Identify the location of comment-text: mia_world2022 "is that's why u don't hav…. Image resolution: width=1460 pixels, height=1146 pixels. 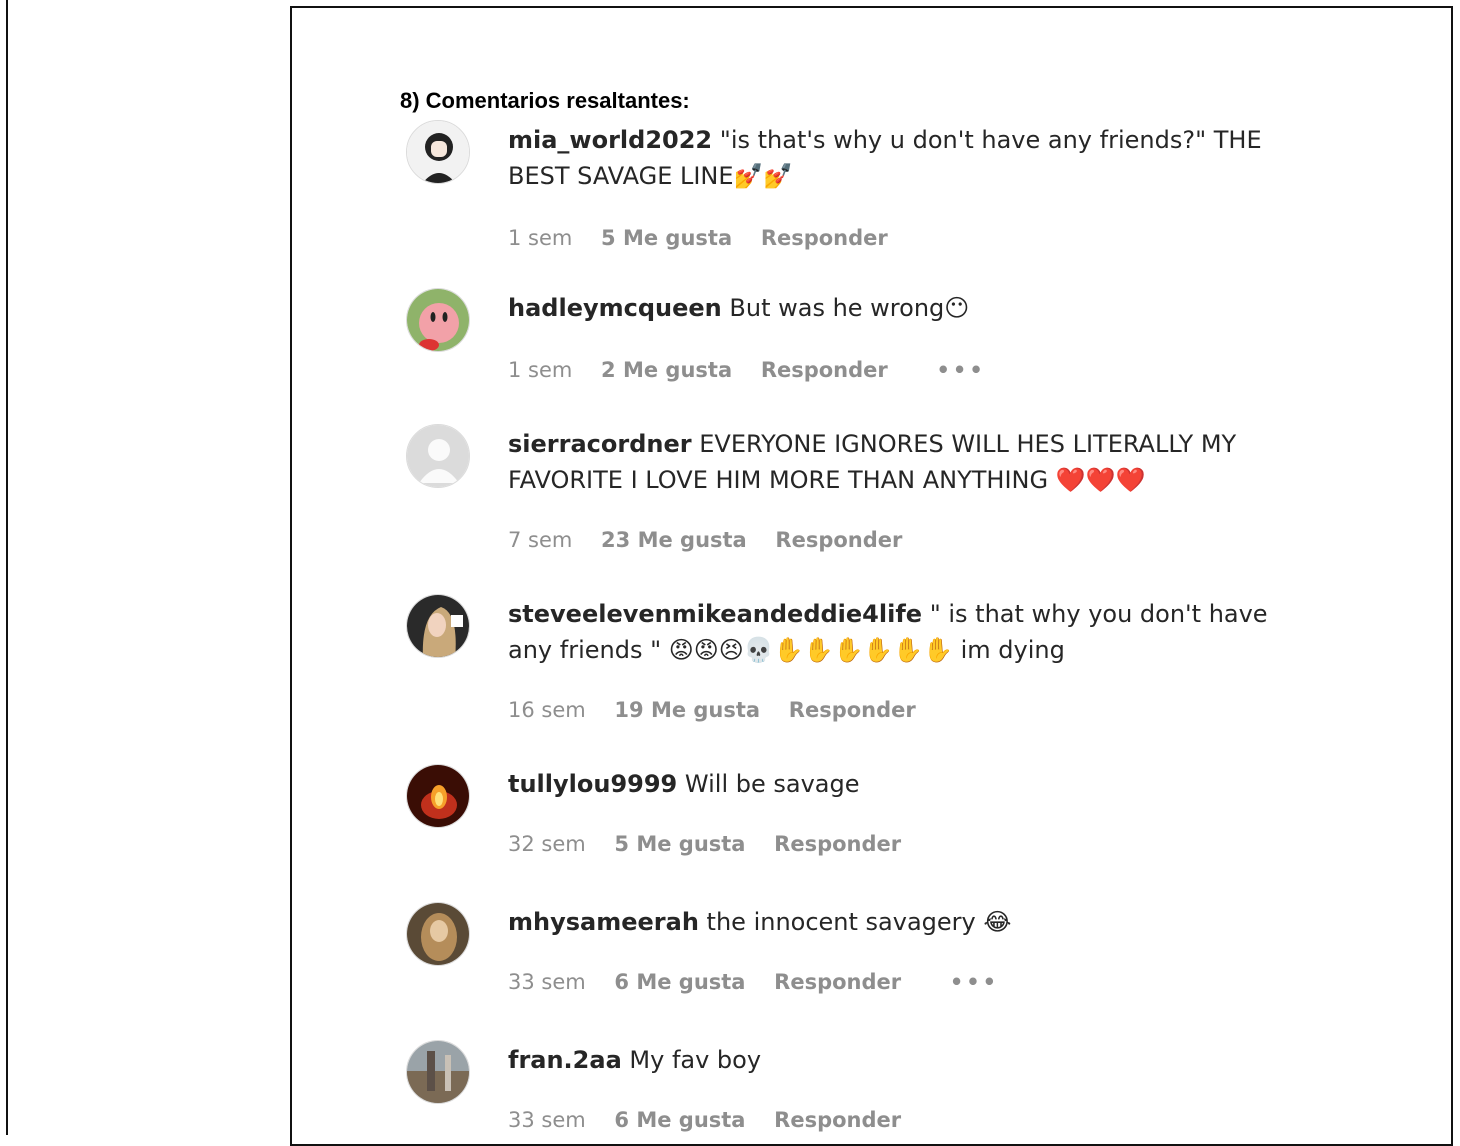
(898, 158).